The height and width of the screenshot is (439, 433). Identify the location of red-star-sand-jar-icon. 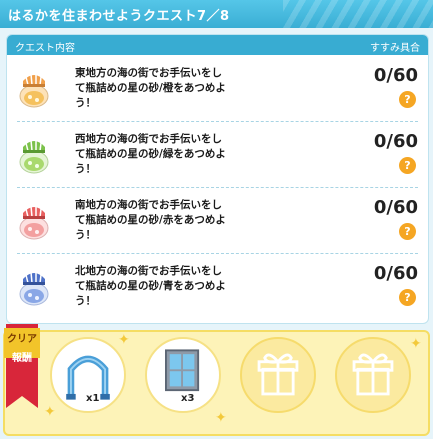
(34, 222).